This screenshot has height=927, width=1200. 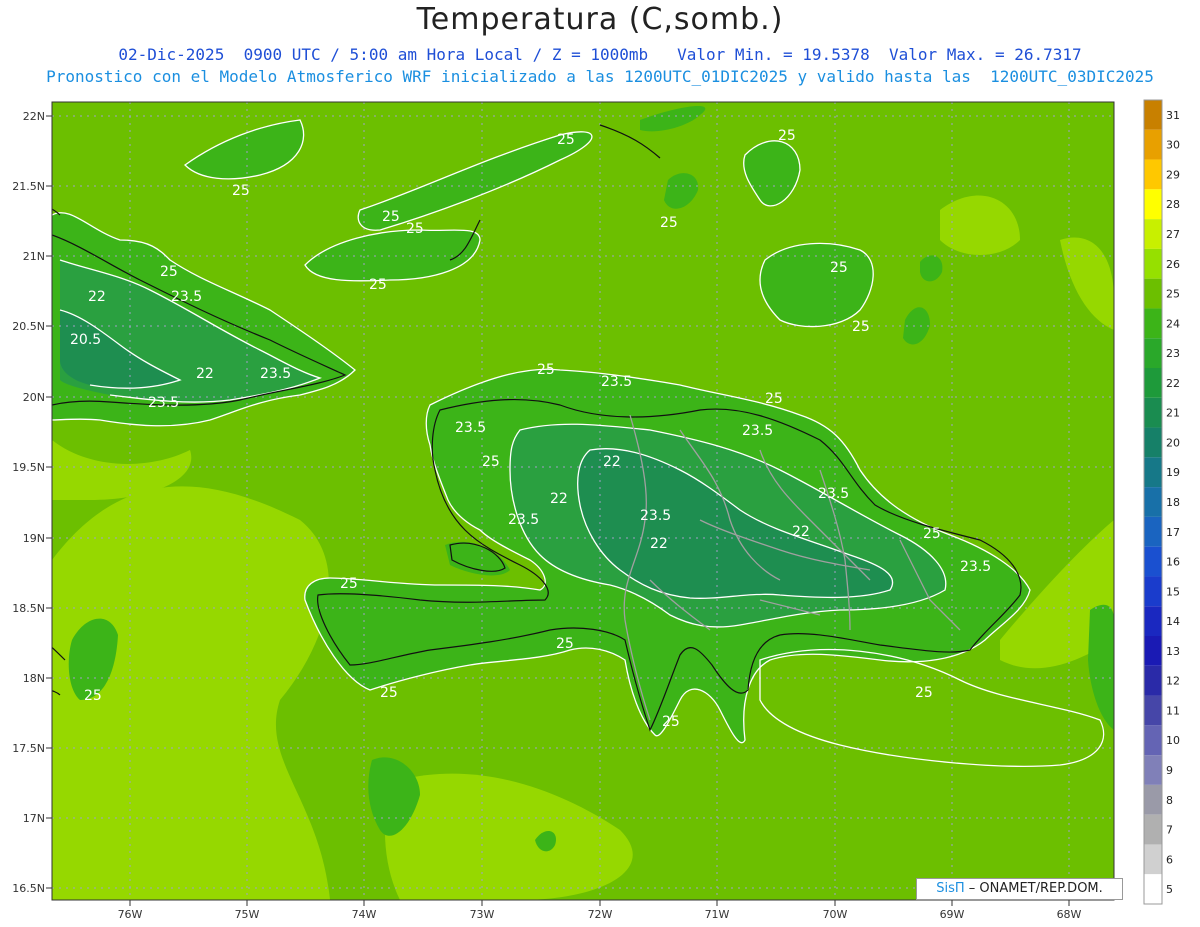 What do you see at coordinates (1169, 770) in the screenshot?
I see `legend-level-label: 9` at bounding box center [1169, 770].